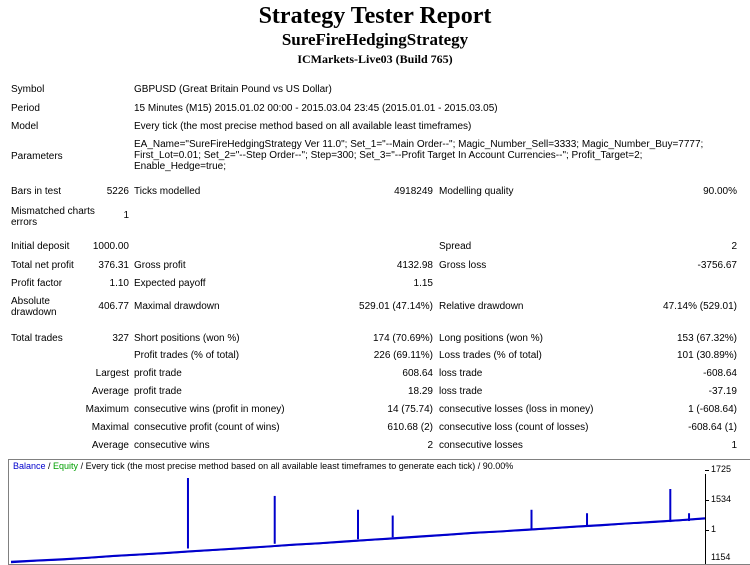  What do you see at coordinates (113, 306) in the screenshot?
I see `absolute-drawdown-value: 406.77` at bounding box center [113, 306].